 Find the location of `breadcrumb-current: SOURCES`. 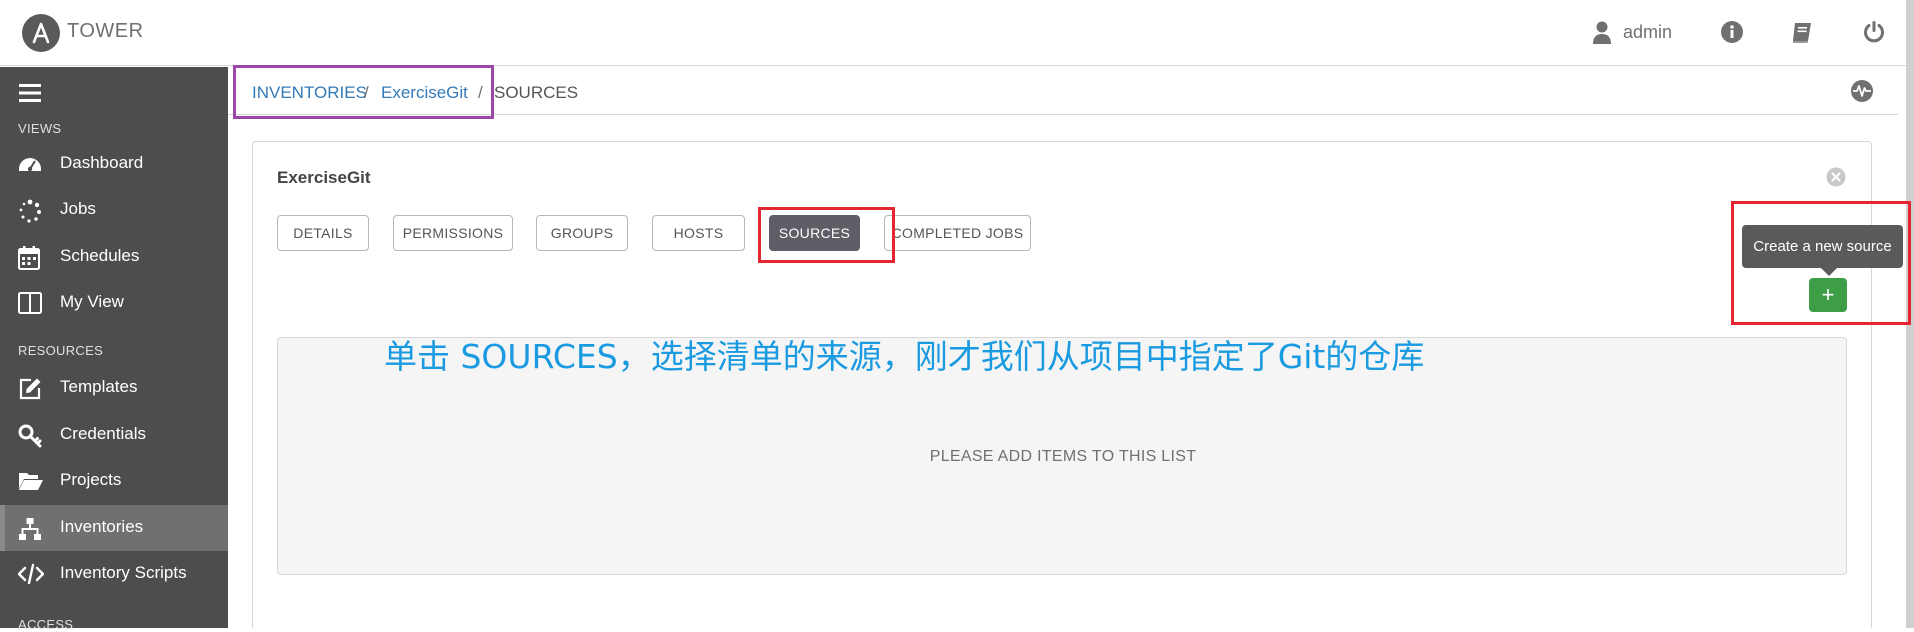

breadcrumb-current: SOURCES is located at coordinates (536, 92).